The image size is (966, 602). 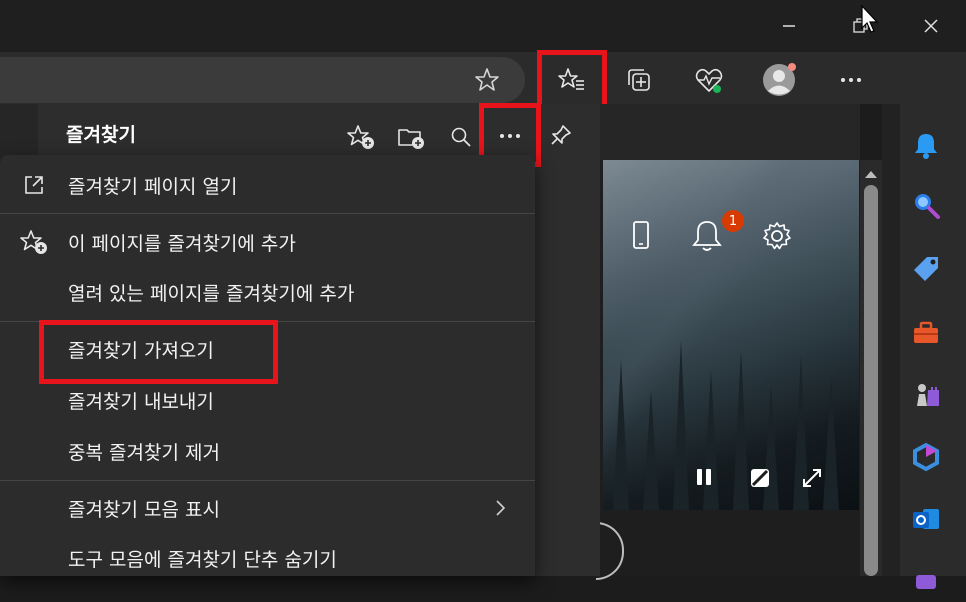 I want to click on phone-icon, so click(x=641, y=235).